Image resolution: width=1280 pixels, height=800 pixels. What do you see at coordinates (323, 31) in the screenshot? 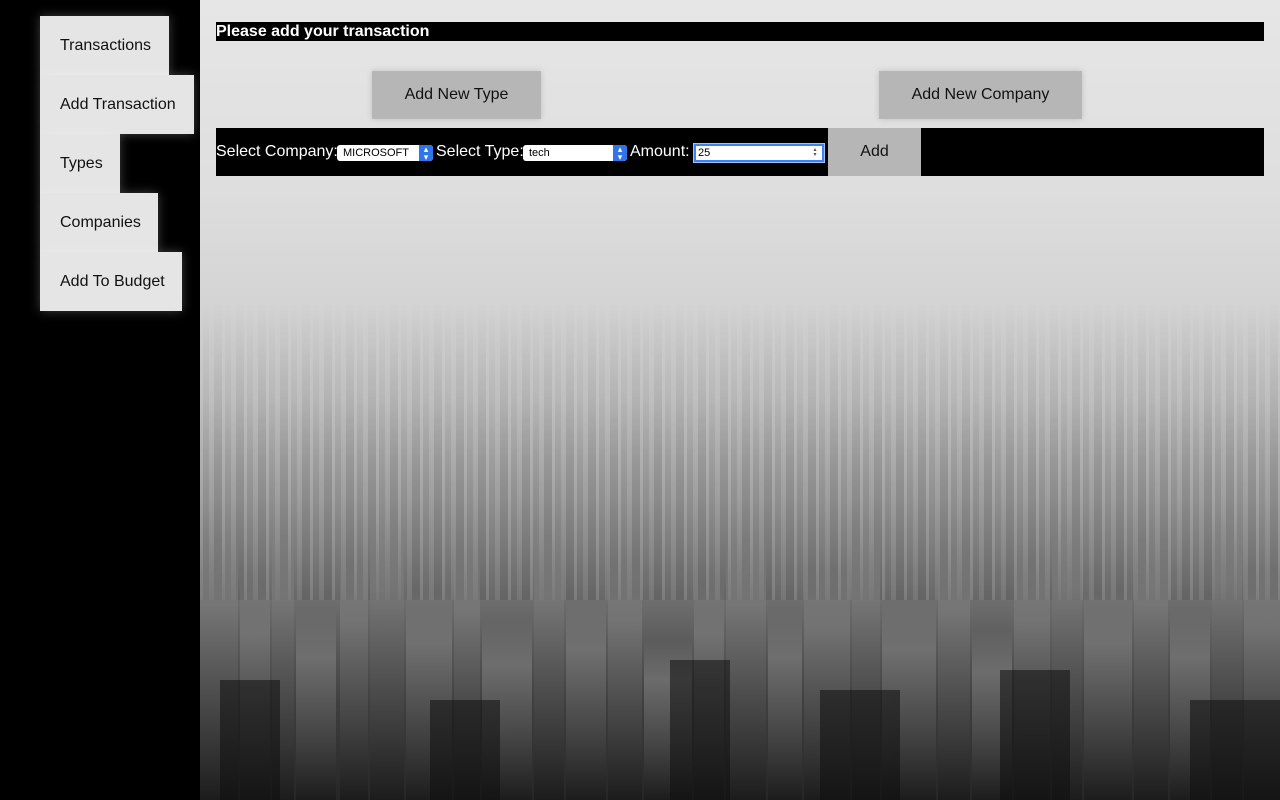
I see `page-heading-text: Please add your transaction` at bounding box center [323, 31].